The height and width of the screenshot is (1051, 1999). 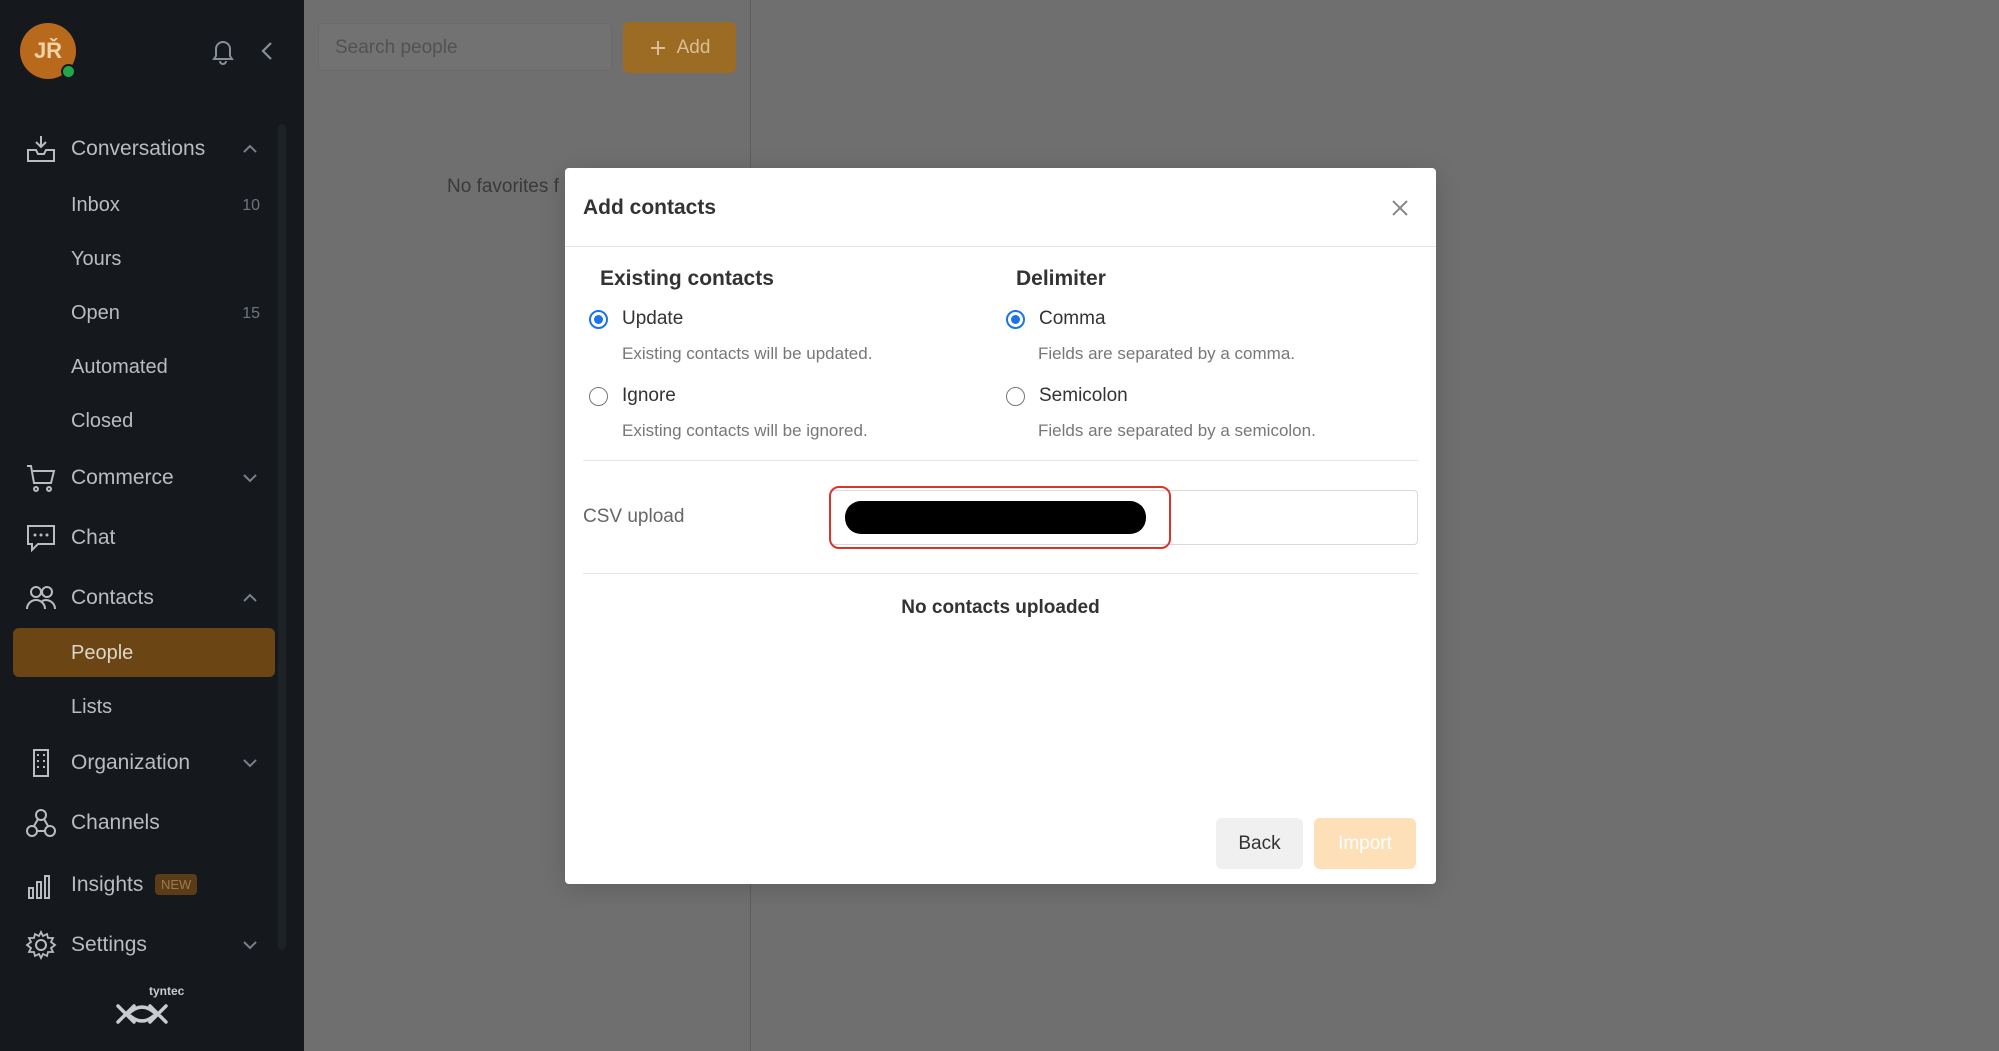 I want to click on nav-settings: Settings, so click(x=140, y=945).